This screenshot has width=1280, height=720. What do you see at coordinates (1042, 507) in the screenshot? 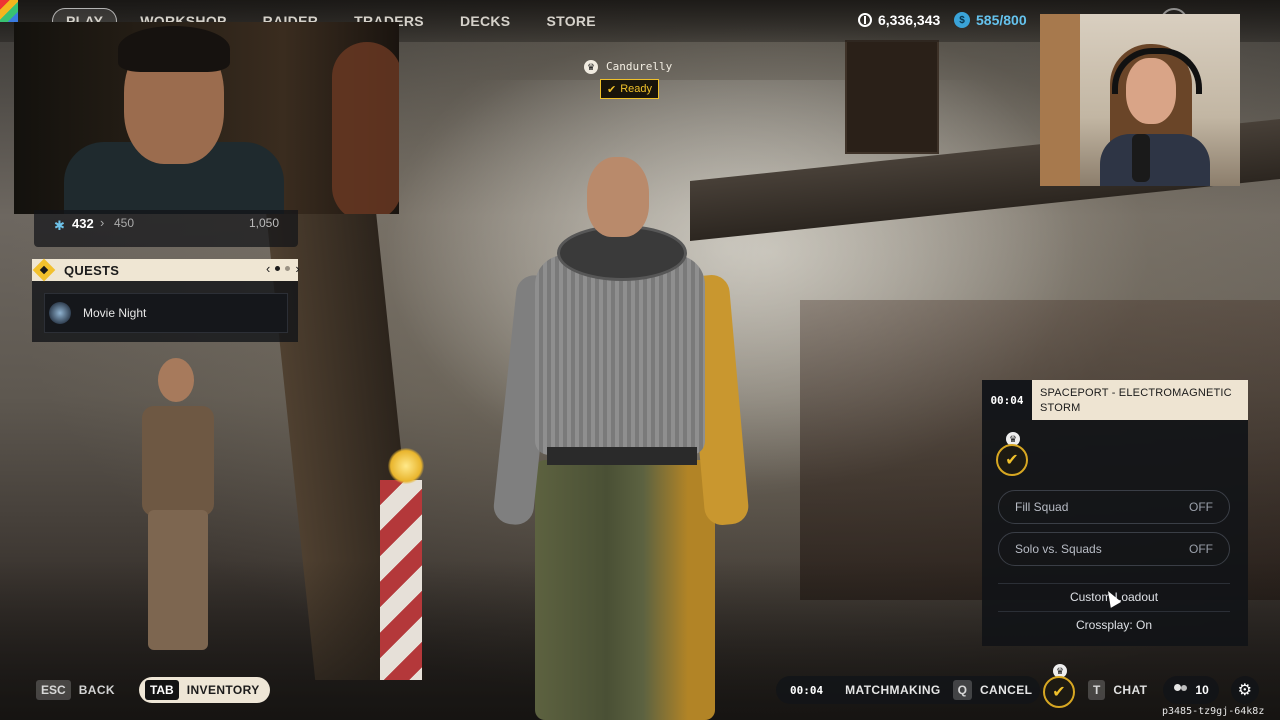
I see `fill-squad-label: Fill Squad` at bounding box center [1042, 507].